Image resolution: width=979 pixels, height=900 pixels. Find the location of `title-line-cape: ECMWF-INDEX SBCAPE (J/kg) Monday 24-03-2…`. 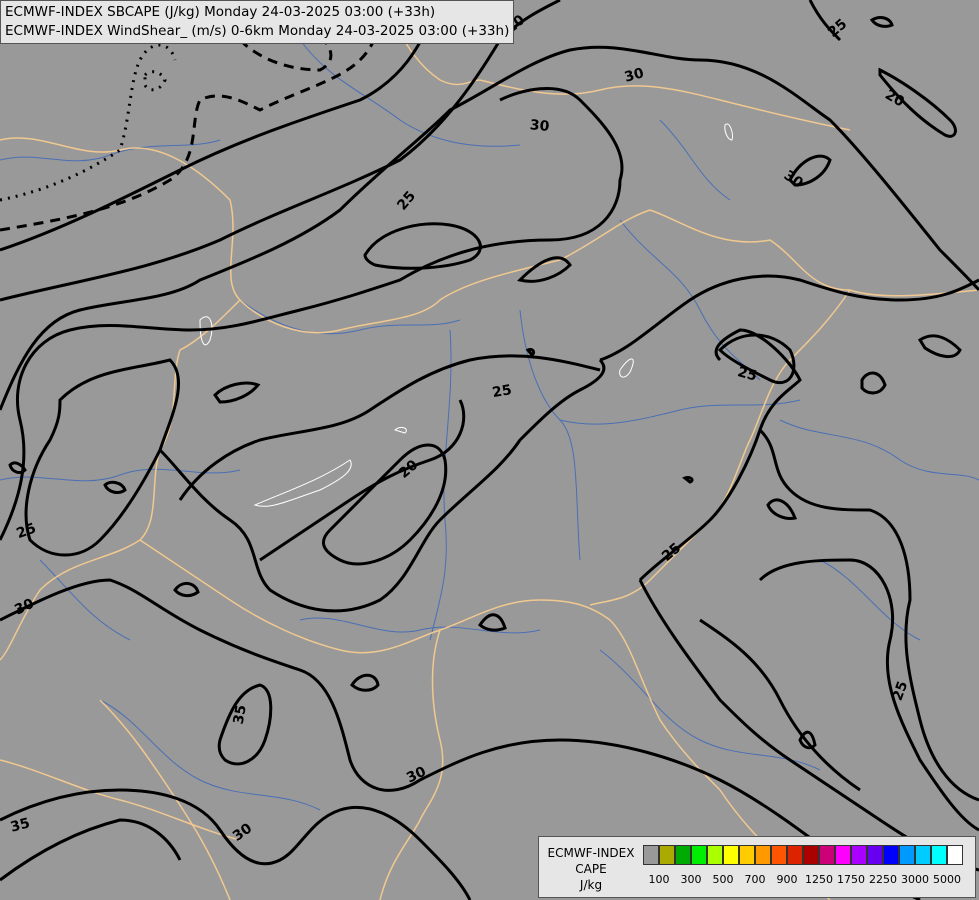

title-line-cape: ECMWF-INDEX SBCAPE (J/kg) Monday 24-03-2… is located at coordinates (220, 12).